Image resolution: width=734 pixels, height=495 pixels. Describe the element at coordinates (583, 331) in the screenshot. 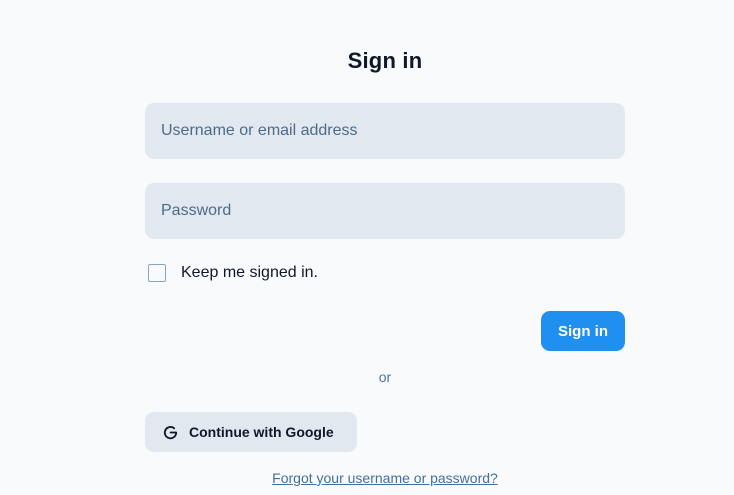

I see `sign-in-button: Sign in` at that location.